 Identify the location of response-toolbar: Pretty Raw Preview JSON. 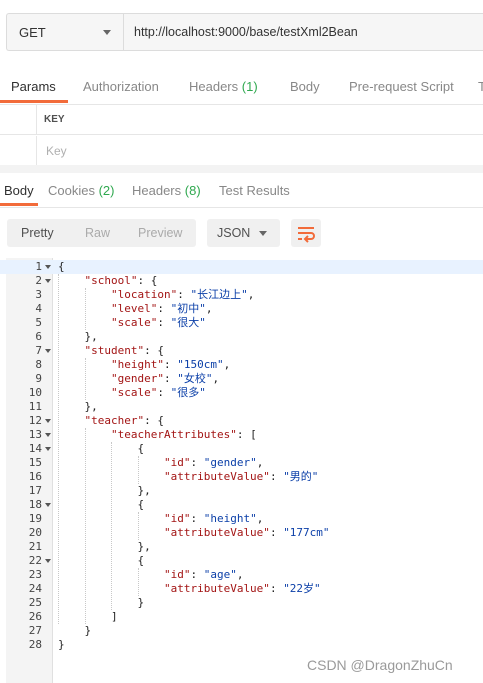
(241, 233).